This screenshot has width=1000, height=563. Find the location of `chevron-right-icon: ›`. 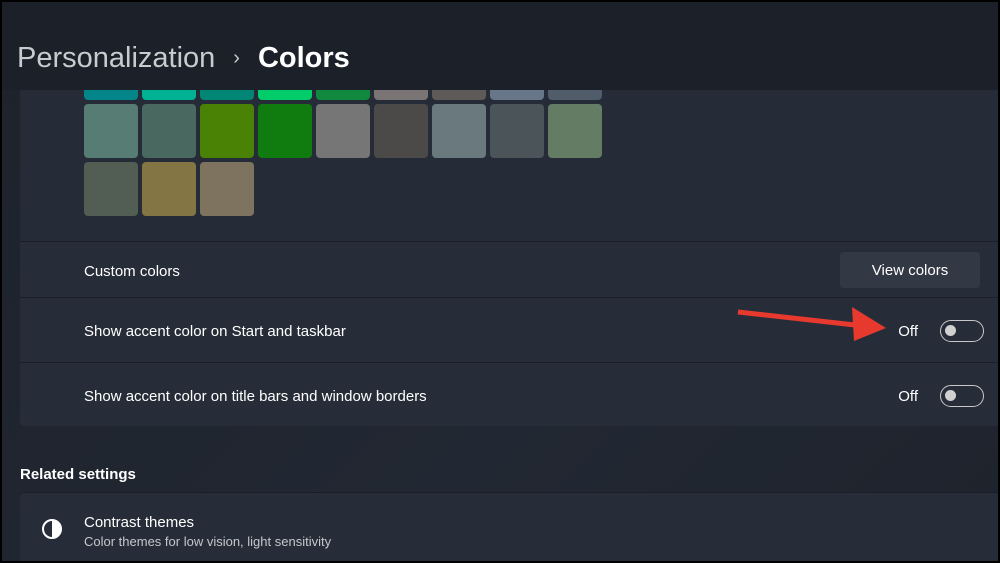

chevron-right-icon: › is located at coordinates (236, 58).